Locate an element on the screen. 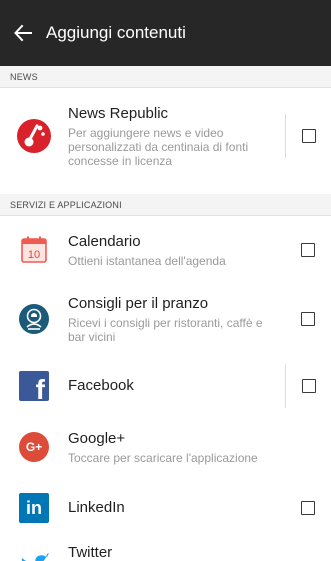 The height and width of the screenshot is (561, 331). calendar-checkbox is located at coordinates (308, 250).